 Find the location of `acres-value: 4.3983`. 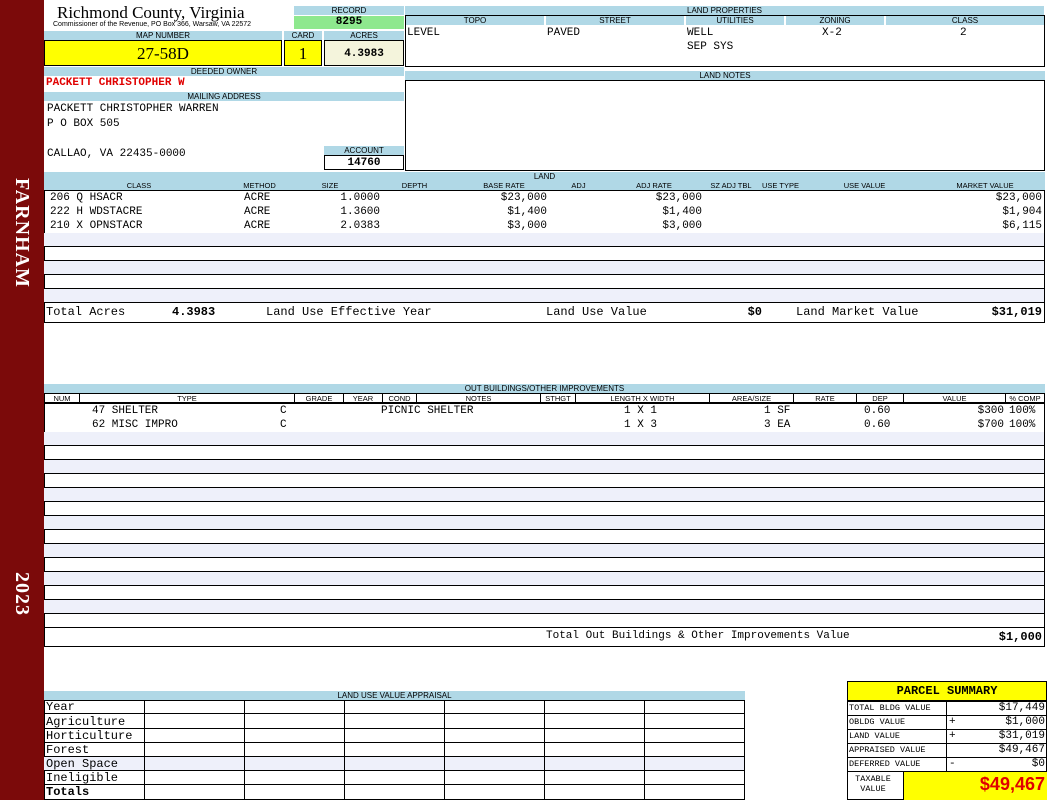

acres-value: 4.3983 is located at coordinates (364, 53).